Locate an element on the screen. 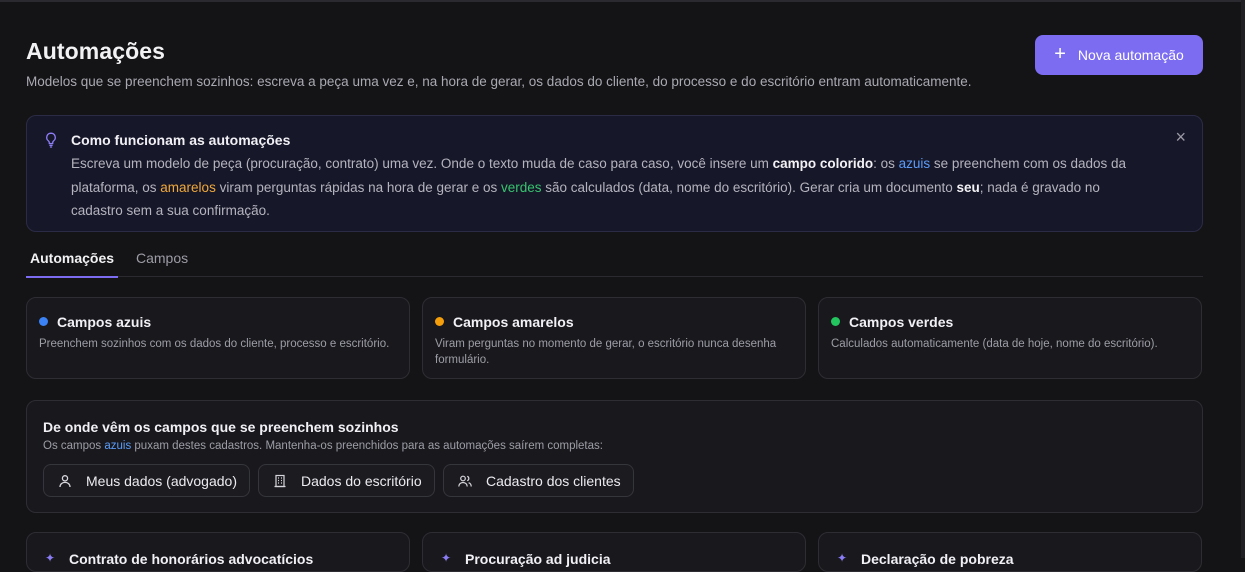 The image size is (1245, 572). plus-icon: + is located at coordinates (1060, 54).